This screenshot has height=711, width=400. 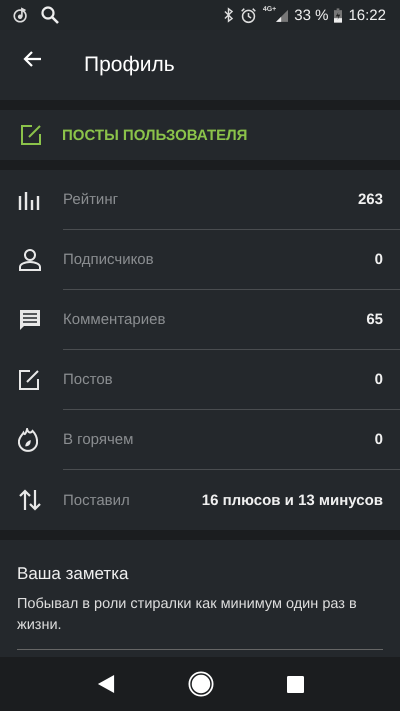 I want to click on stat-label: Подписчиков, so click(x=108, y=259).